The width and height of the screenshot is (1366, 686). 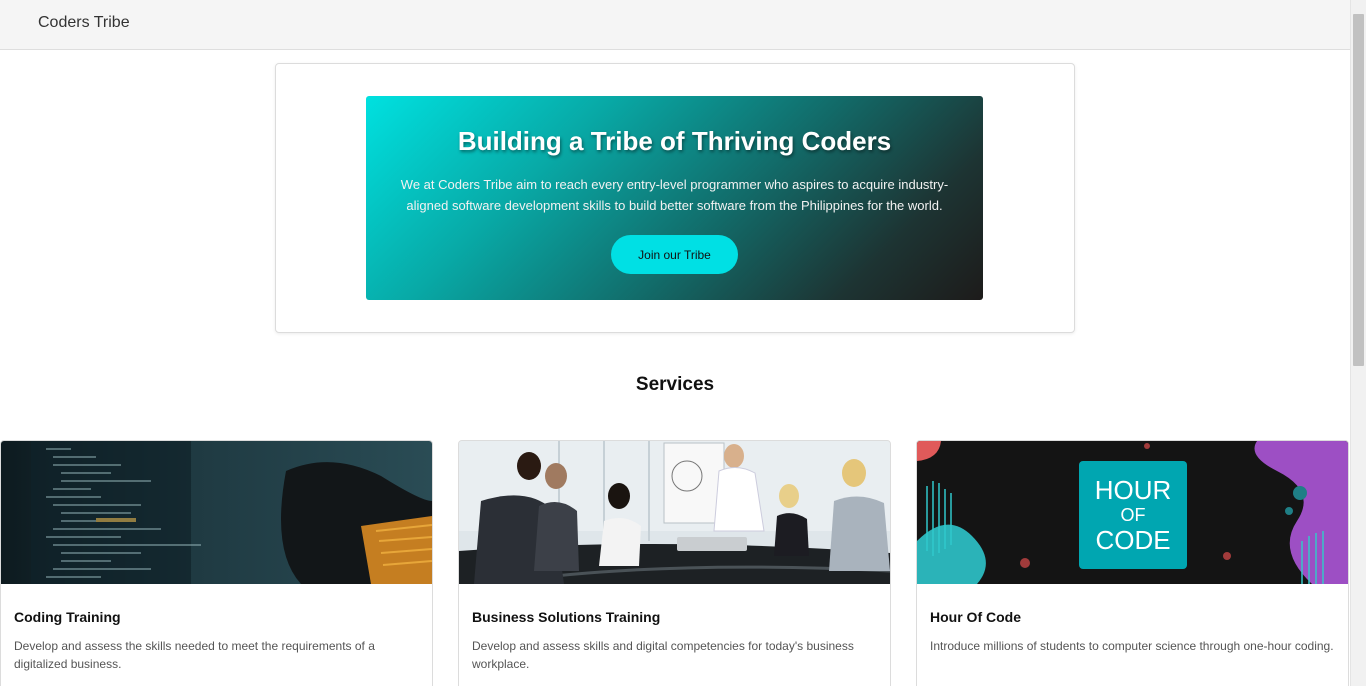 What do you see at coordinates (1132, 540) in the screenshot?
I see `code-text: CODE` at bounding box center [1132, 540].